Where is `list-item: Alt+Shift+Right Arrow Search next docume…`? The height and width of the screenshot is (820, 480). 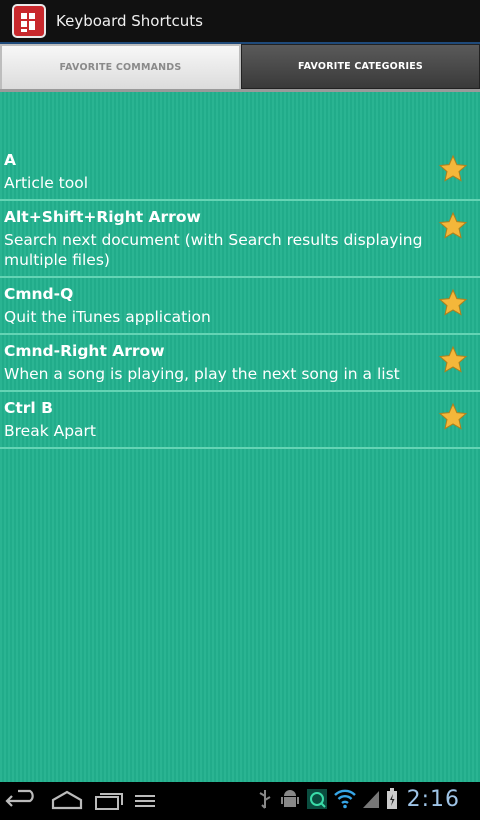 list-item: Alt+Shift+Right Arrow Search next docume… is located at coordinates (240, 239).